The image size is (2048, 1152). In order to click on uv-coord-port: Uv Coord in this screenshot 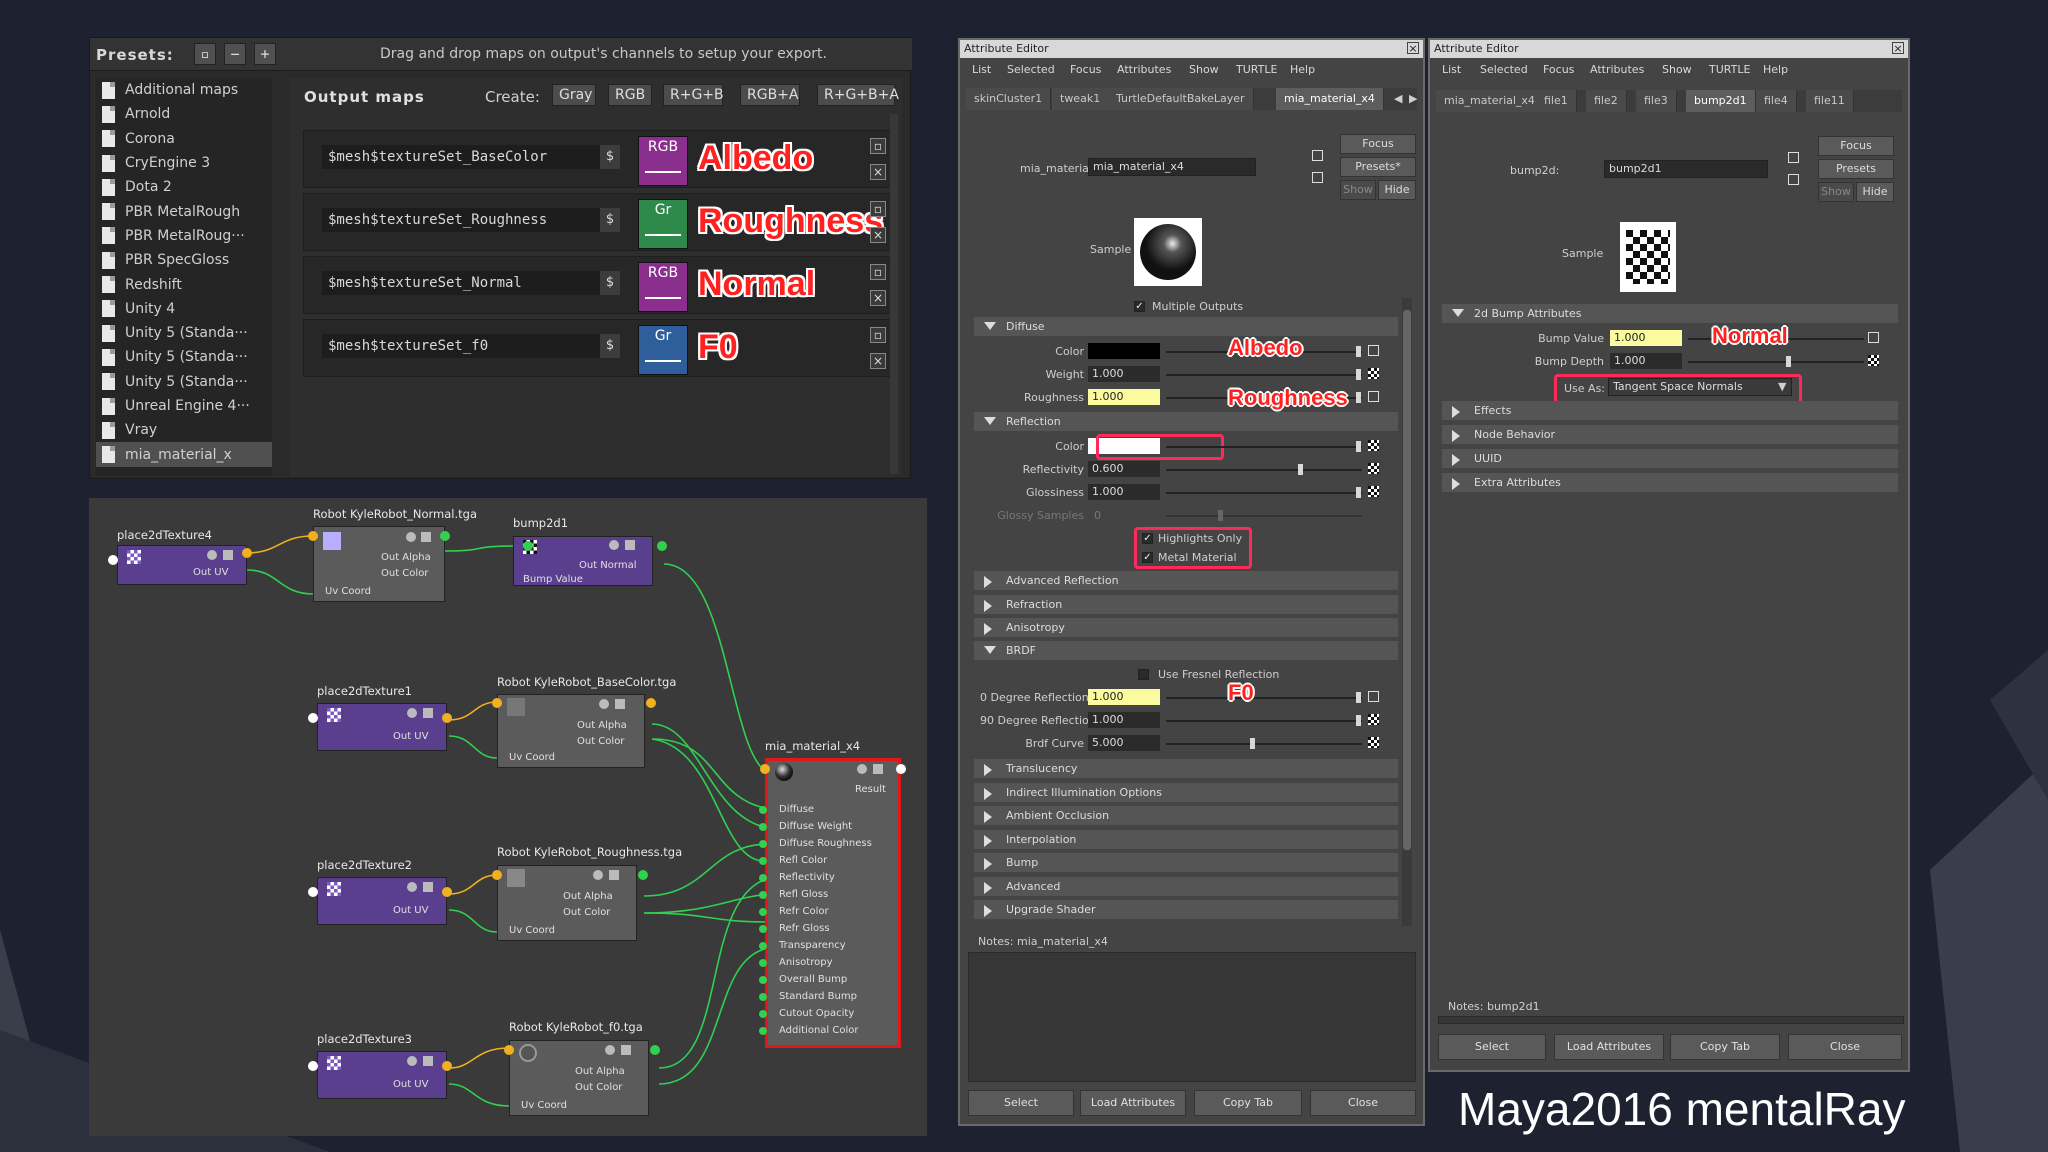, I will do `click(532, 757)`.